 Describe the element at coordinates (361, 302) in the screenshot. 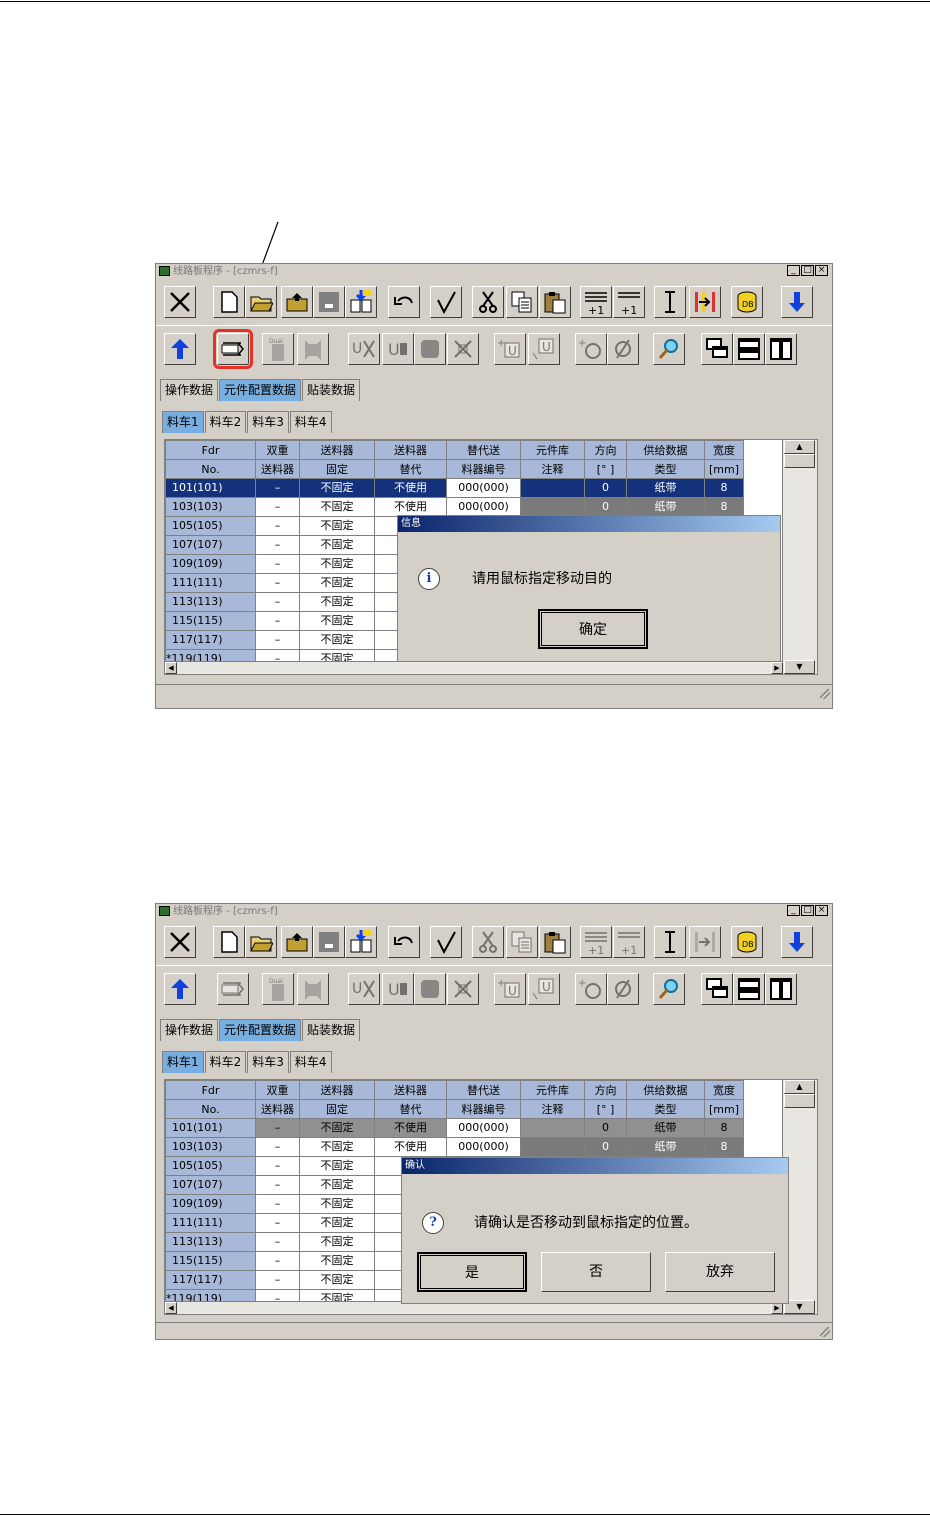

I see `save-grid-icon` at that location.